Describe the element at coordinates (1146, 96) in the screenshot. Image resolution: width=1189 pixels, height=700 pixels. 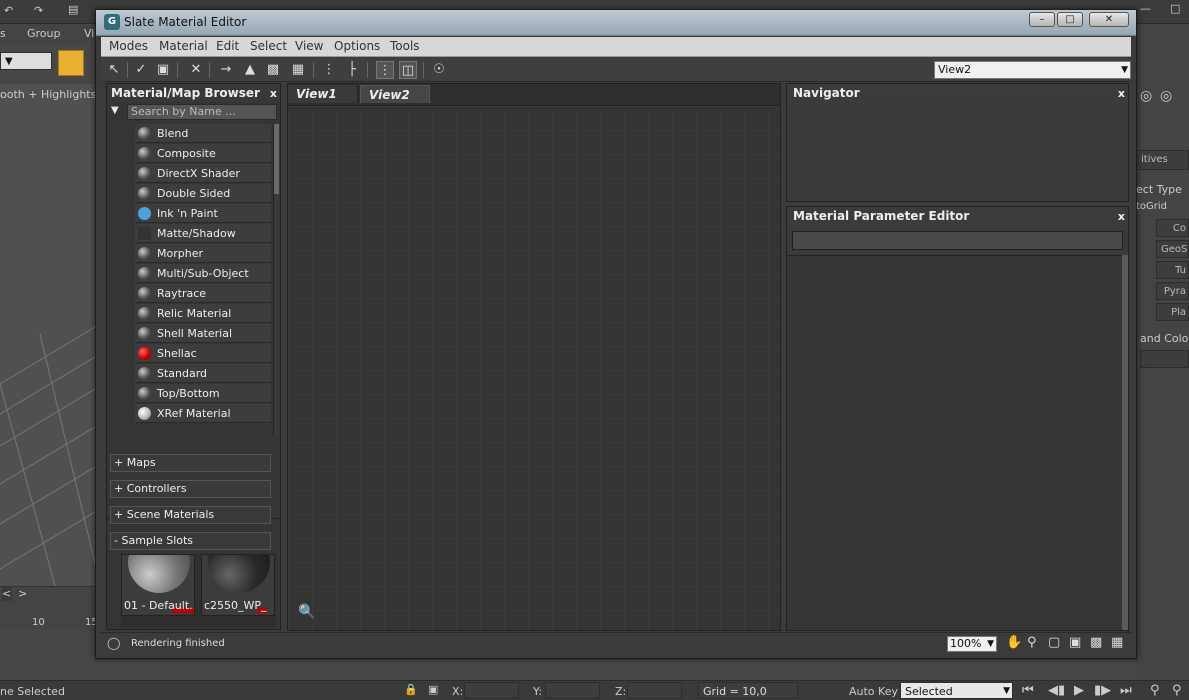
I see `hierarchy-icon: ◎` at that location.